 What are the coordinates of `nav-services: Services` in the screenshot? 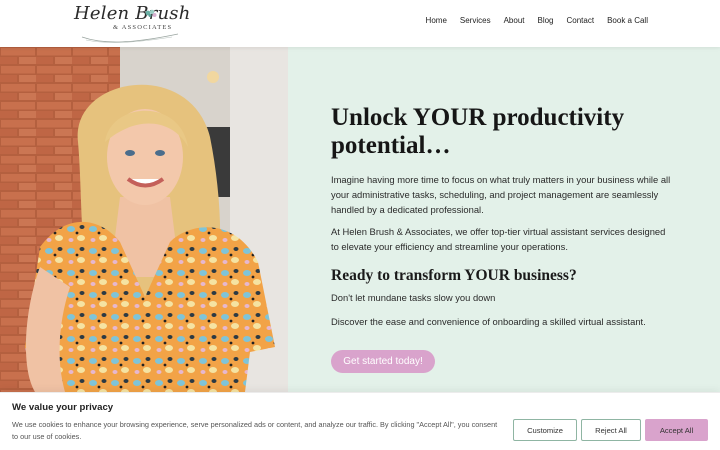 It's located at (475, 20).